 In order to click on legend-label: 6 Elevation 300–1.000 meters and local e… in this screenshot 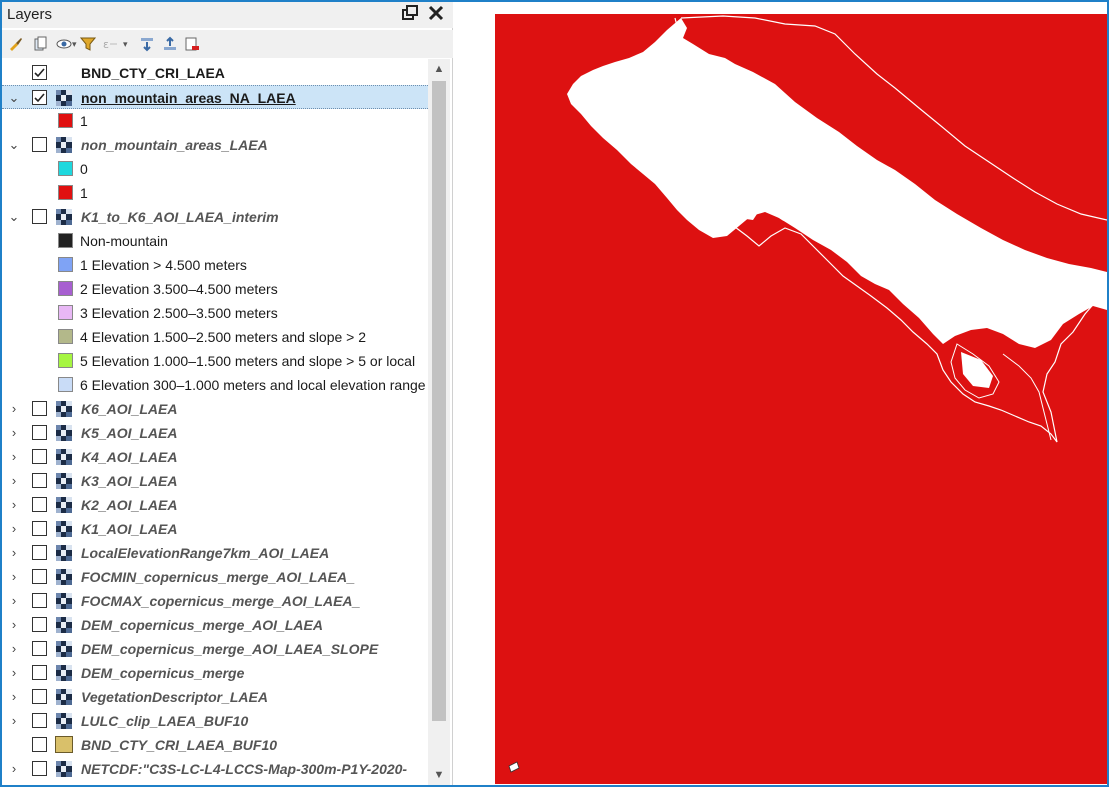, I will do `click(253, 385)`.